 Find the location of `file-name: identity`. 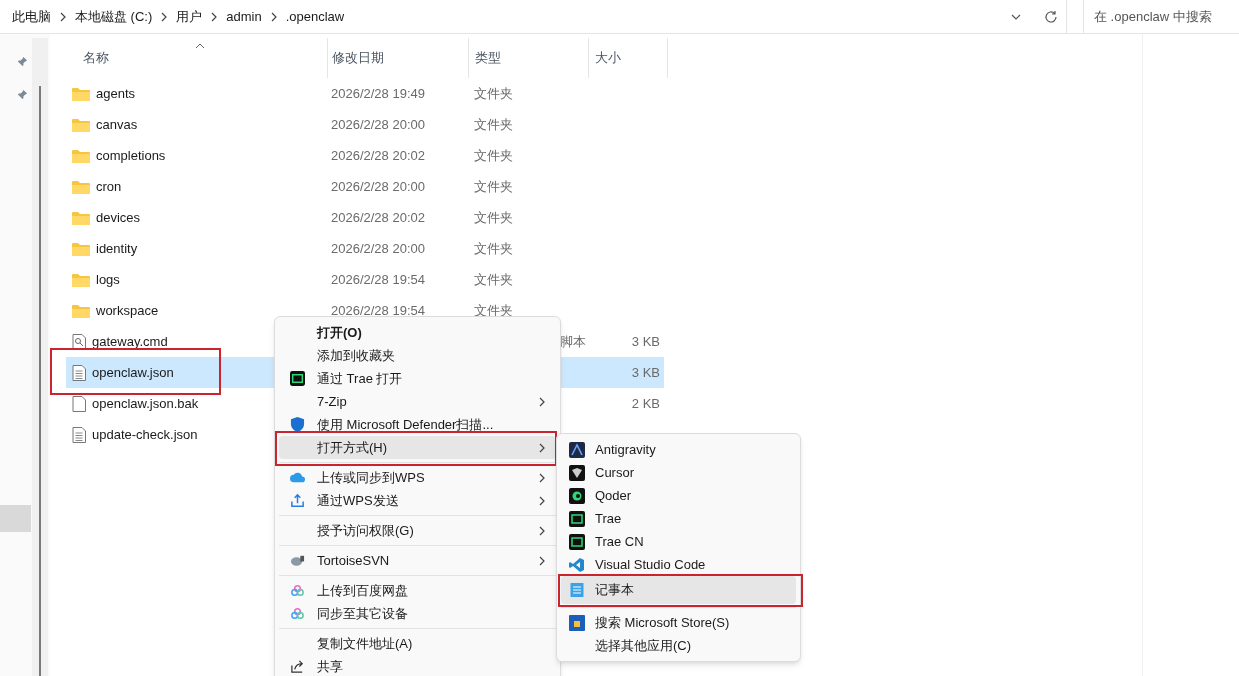

file-name: identity is located at coordinates (117, 248).